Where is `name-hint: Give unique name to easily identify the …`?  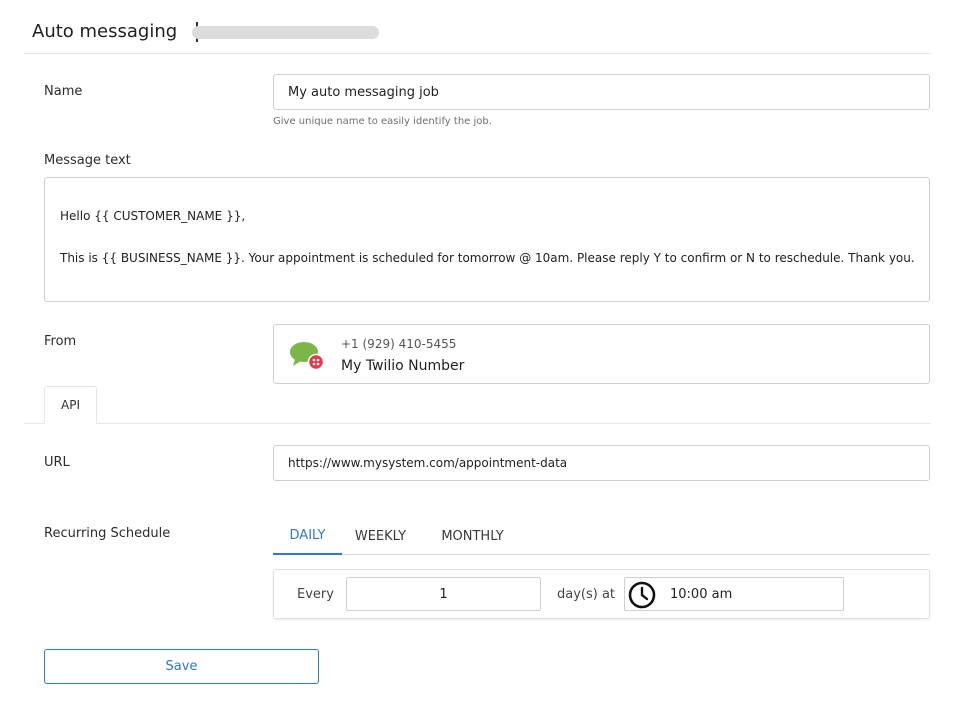 name-hint: Give unique name to easily identify the … is located at coordinates (382, 121).